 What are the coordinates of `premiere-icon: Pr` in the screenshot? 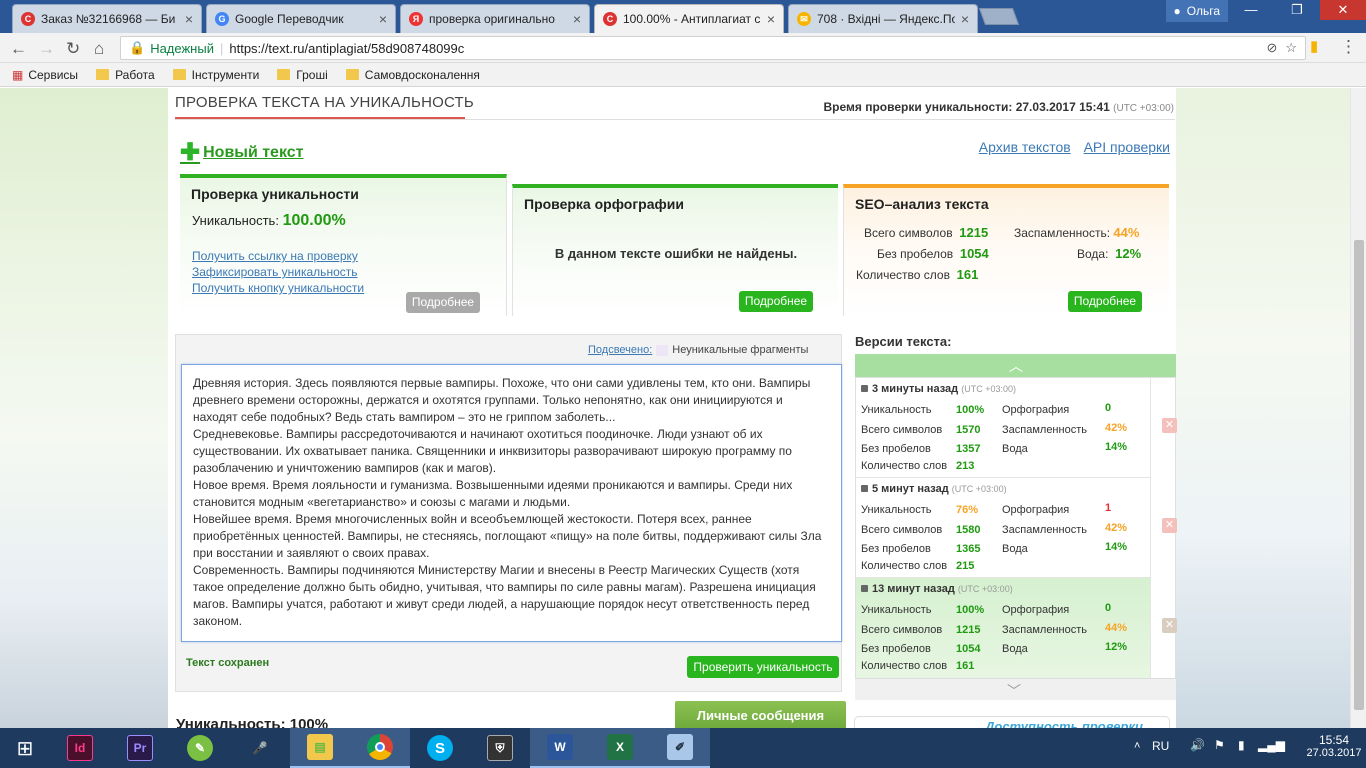 It's located at (140, 748).